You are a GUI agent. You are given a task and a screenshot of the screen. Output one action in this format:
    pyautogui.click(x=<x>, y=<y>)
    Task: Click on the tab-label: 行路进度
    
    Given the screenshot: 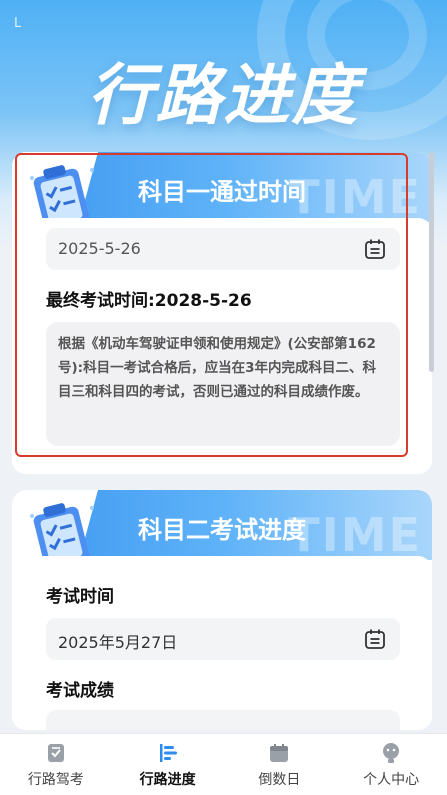 What is the action you would take?
    pyautogui.click(x=167, y=780)
    